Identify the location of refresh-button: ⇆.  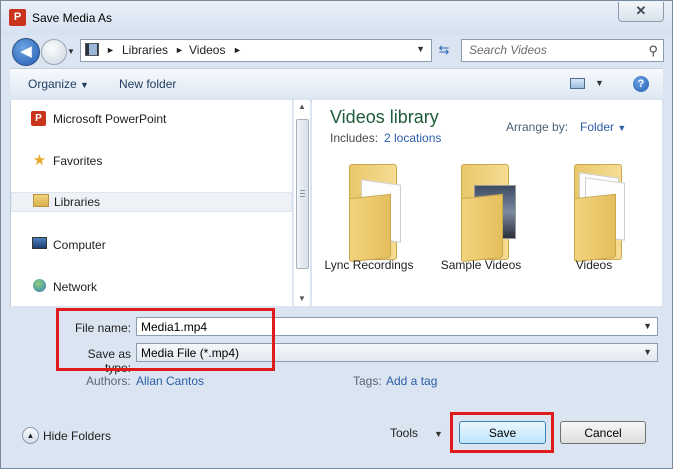
(444, 49).